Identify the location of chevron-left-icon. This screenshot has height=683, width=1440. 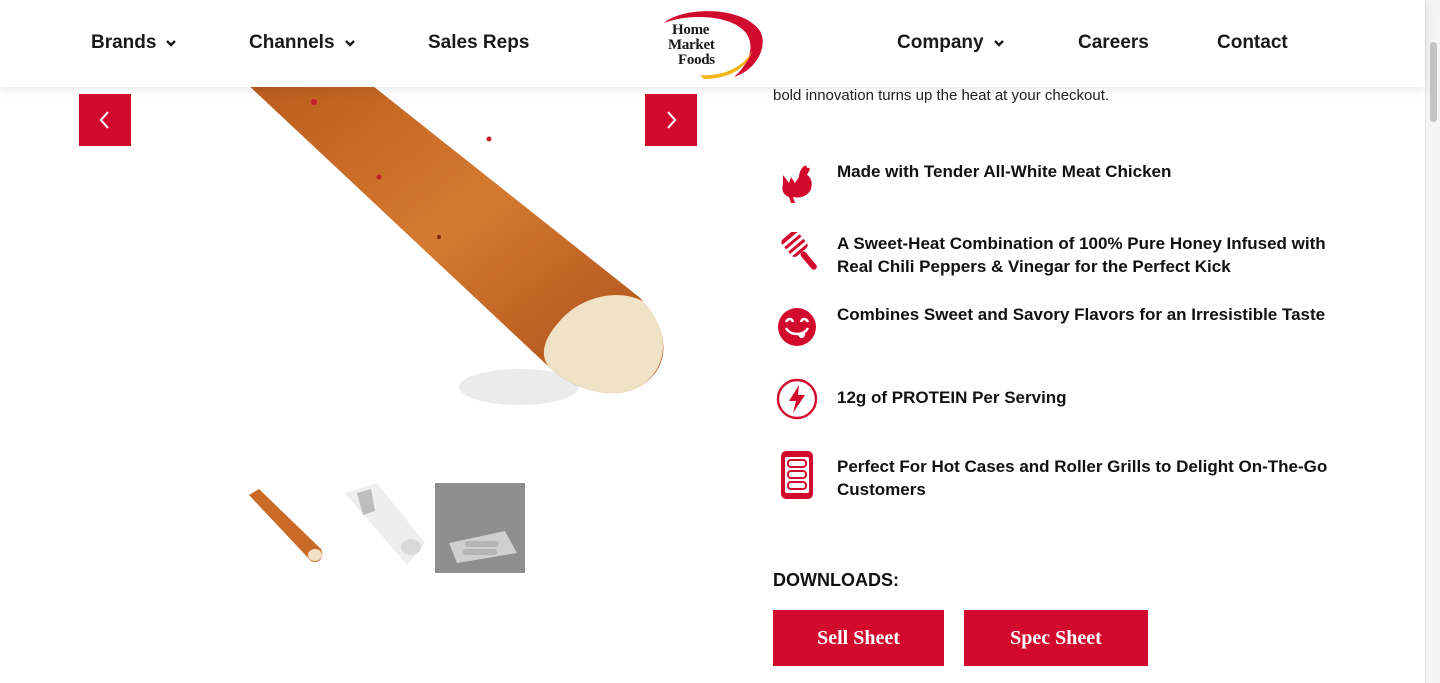
(104, 120).